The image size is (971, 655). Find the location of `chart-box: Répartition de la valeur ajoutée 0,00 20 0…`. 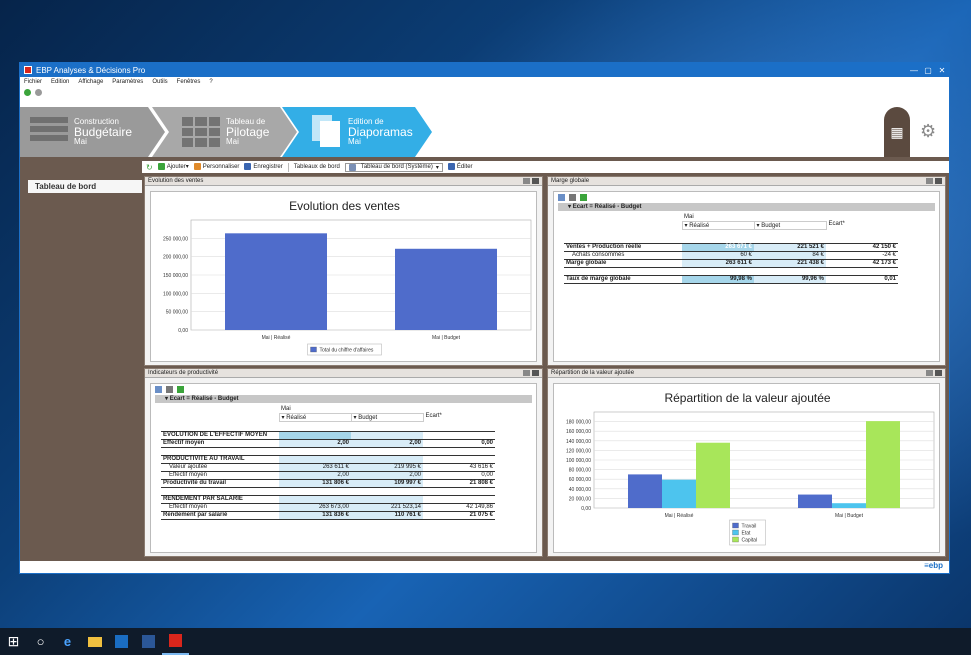

chart-box: Répartition de la valeur ajoutée 0,00 20 0… is located at coordinates (746, 468).